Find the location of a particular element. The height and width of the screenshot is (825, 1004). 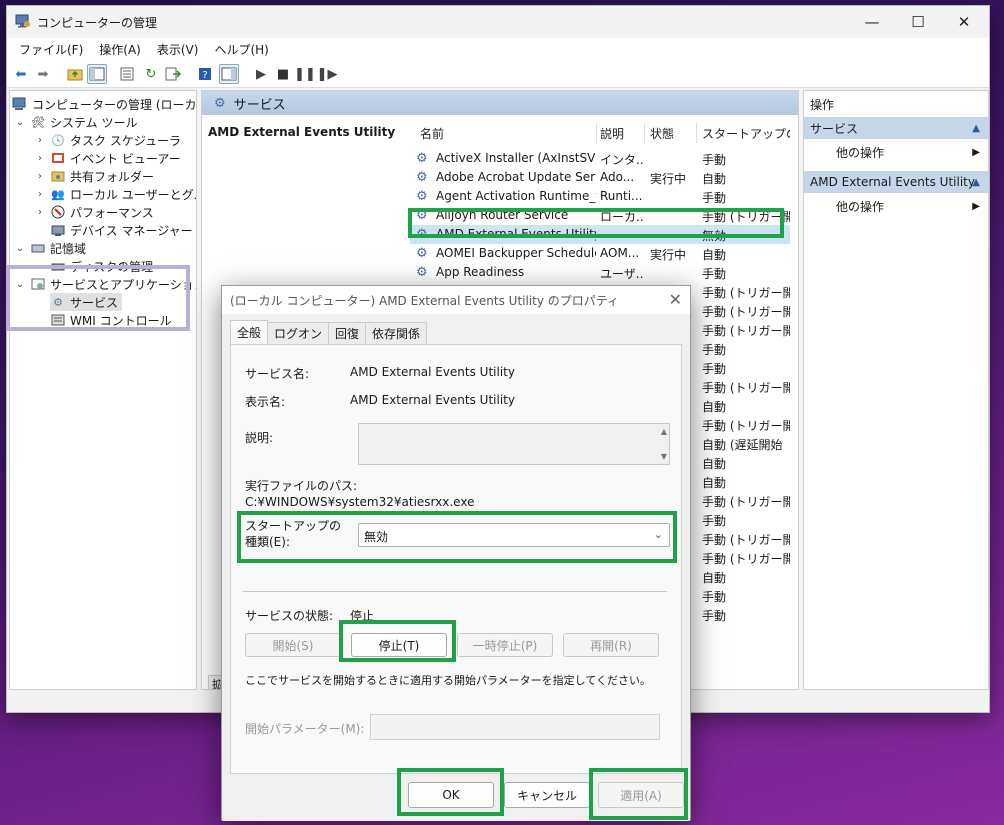

refresh-button: ↻ is located at coordinates (151, 74).